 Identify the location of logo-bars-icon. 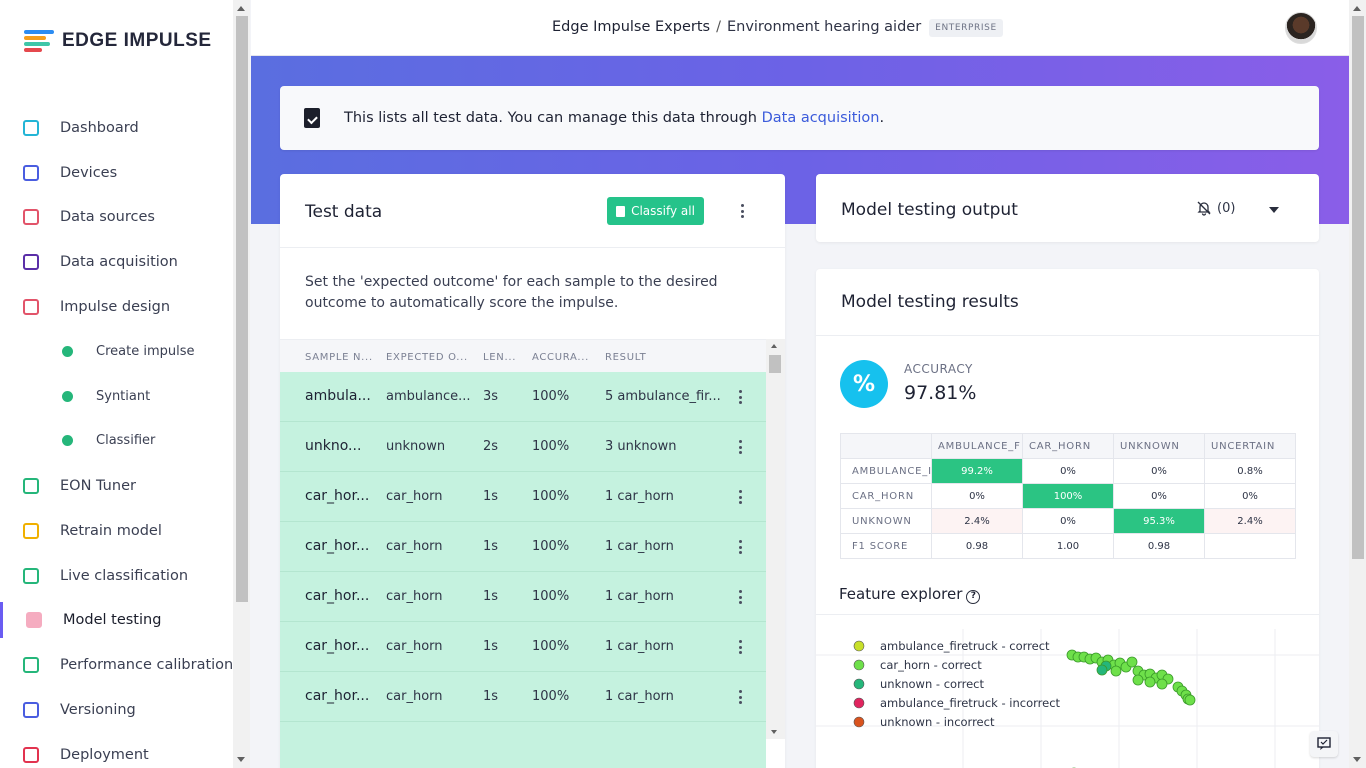
(39, 41).